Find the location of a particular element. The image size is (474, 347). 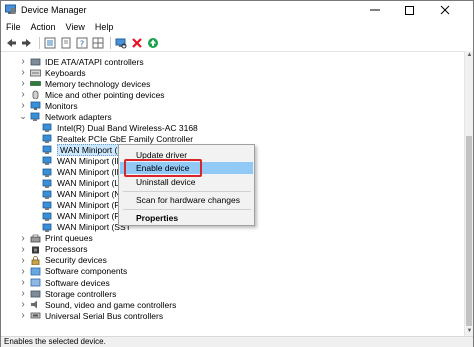

tree-row: › Security devices is located at coordinates (63, 260).